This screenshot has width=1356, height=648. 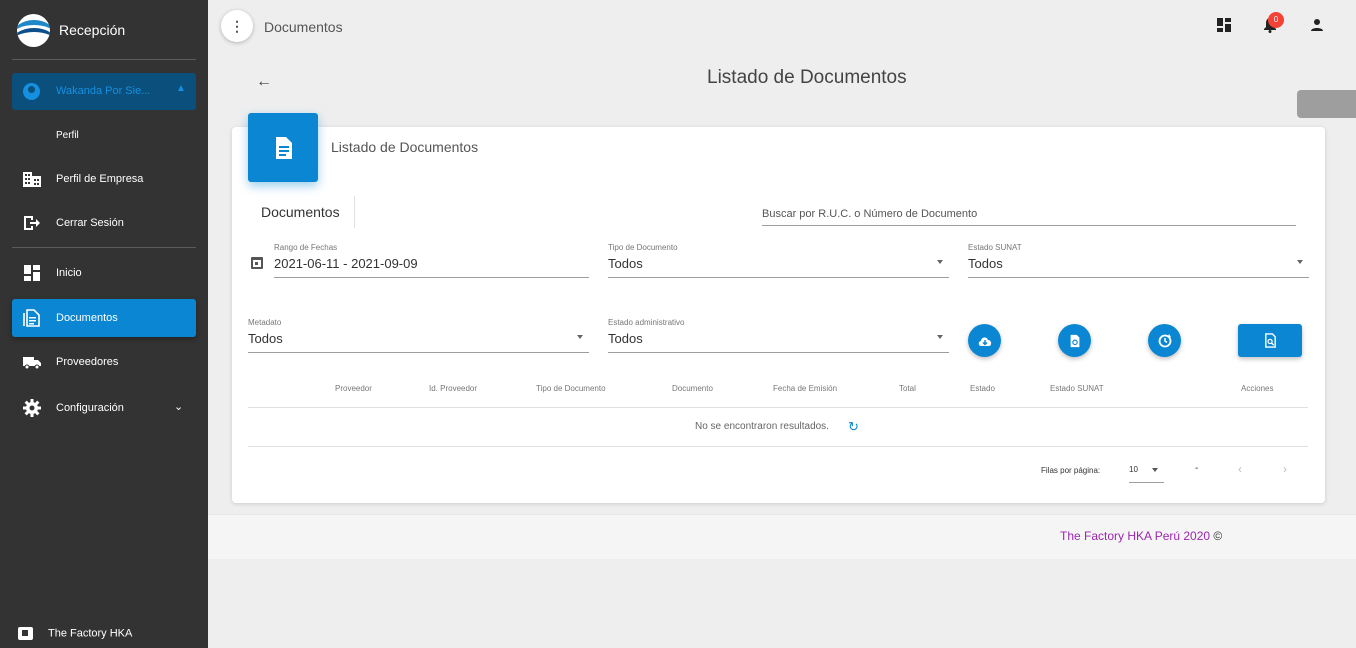 I want to click on empty-results-message: No se encontraron resultados., so click(x=762, y=426).